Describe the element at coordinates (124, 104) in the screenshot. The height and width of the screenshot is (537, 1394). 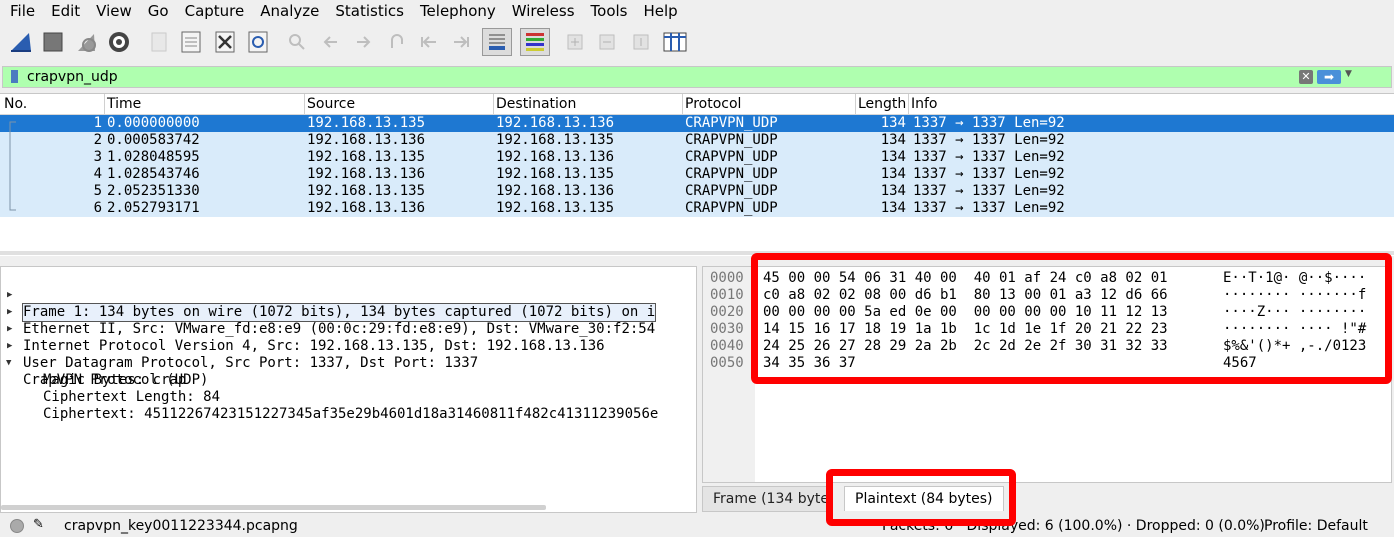
I see `col-header-time: Time` at that location.